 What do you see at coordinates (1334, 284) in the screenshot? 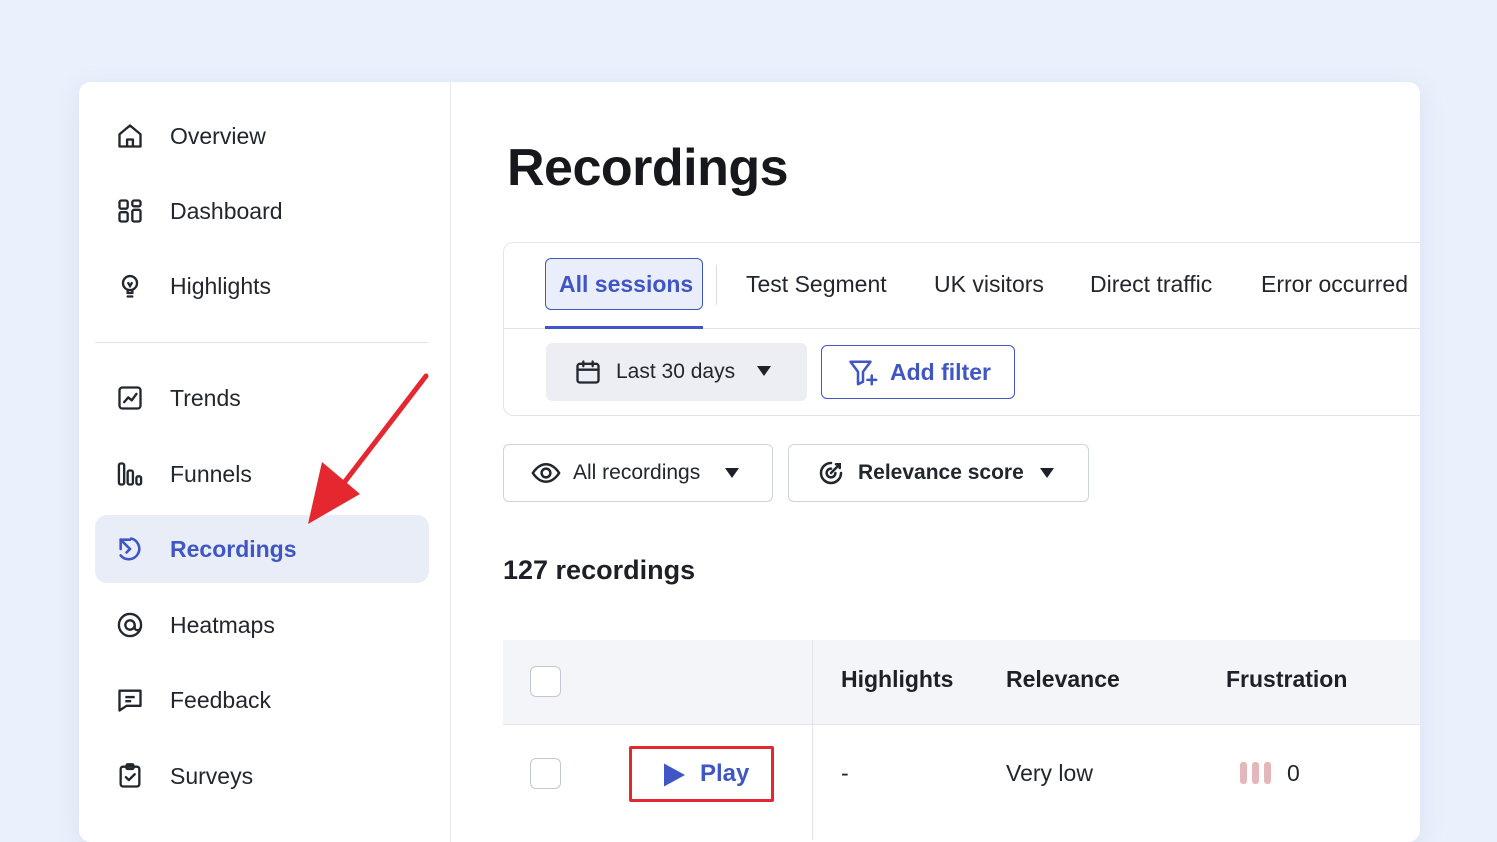
I see `tab-error-occurred: Error occurred` at bounding box center [1334, 284].